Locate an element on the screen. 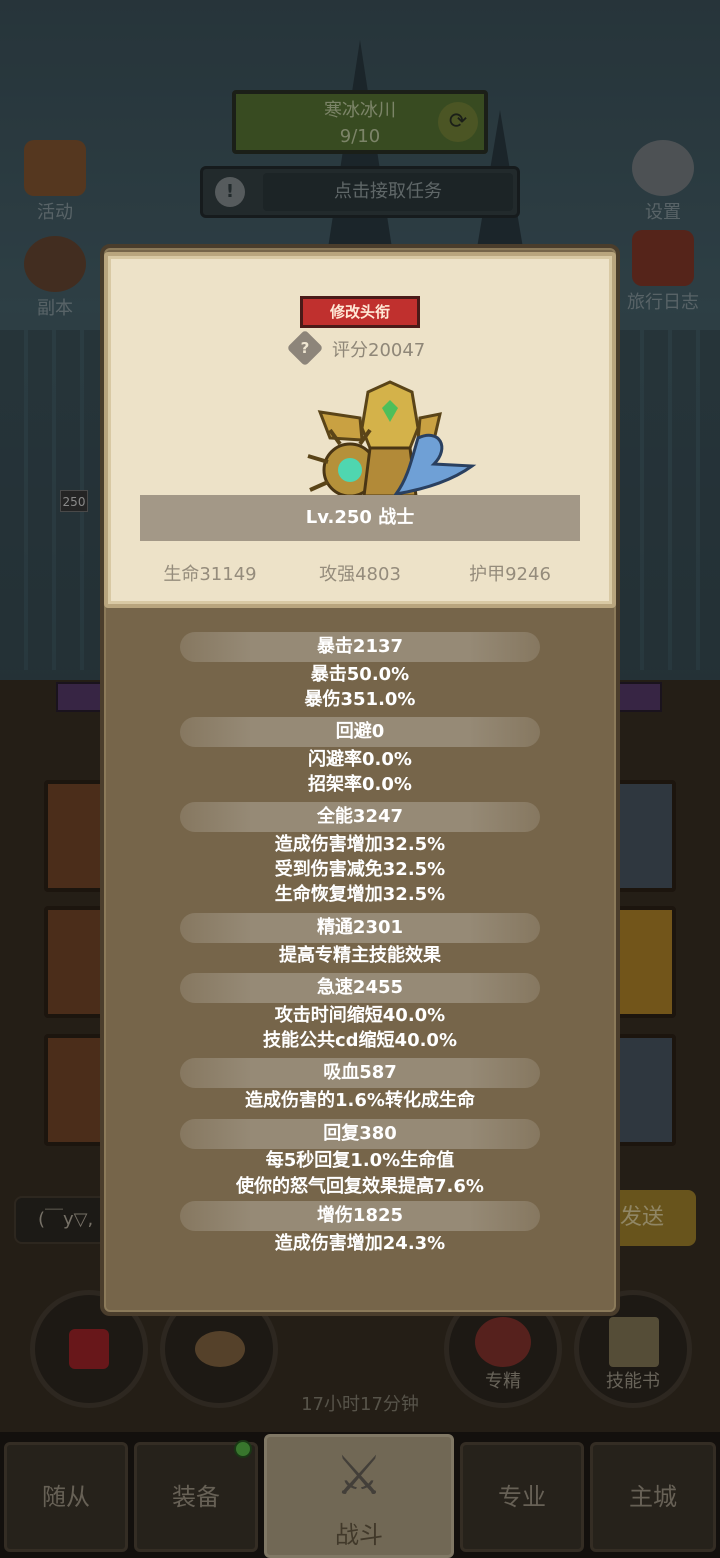 The height and width of the screenshot is (1558, 720). stat-detail: 受到伤害减免32.5% is located at coordinates (360, 869).